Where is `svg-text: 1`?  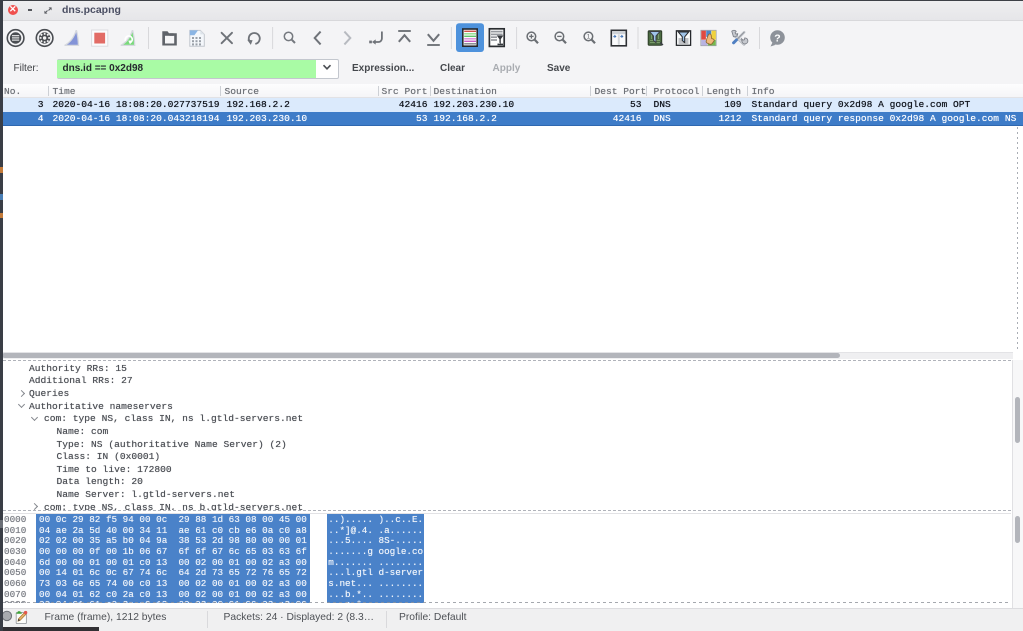
svg-text: 1 is located at coordinates (589, 37).